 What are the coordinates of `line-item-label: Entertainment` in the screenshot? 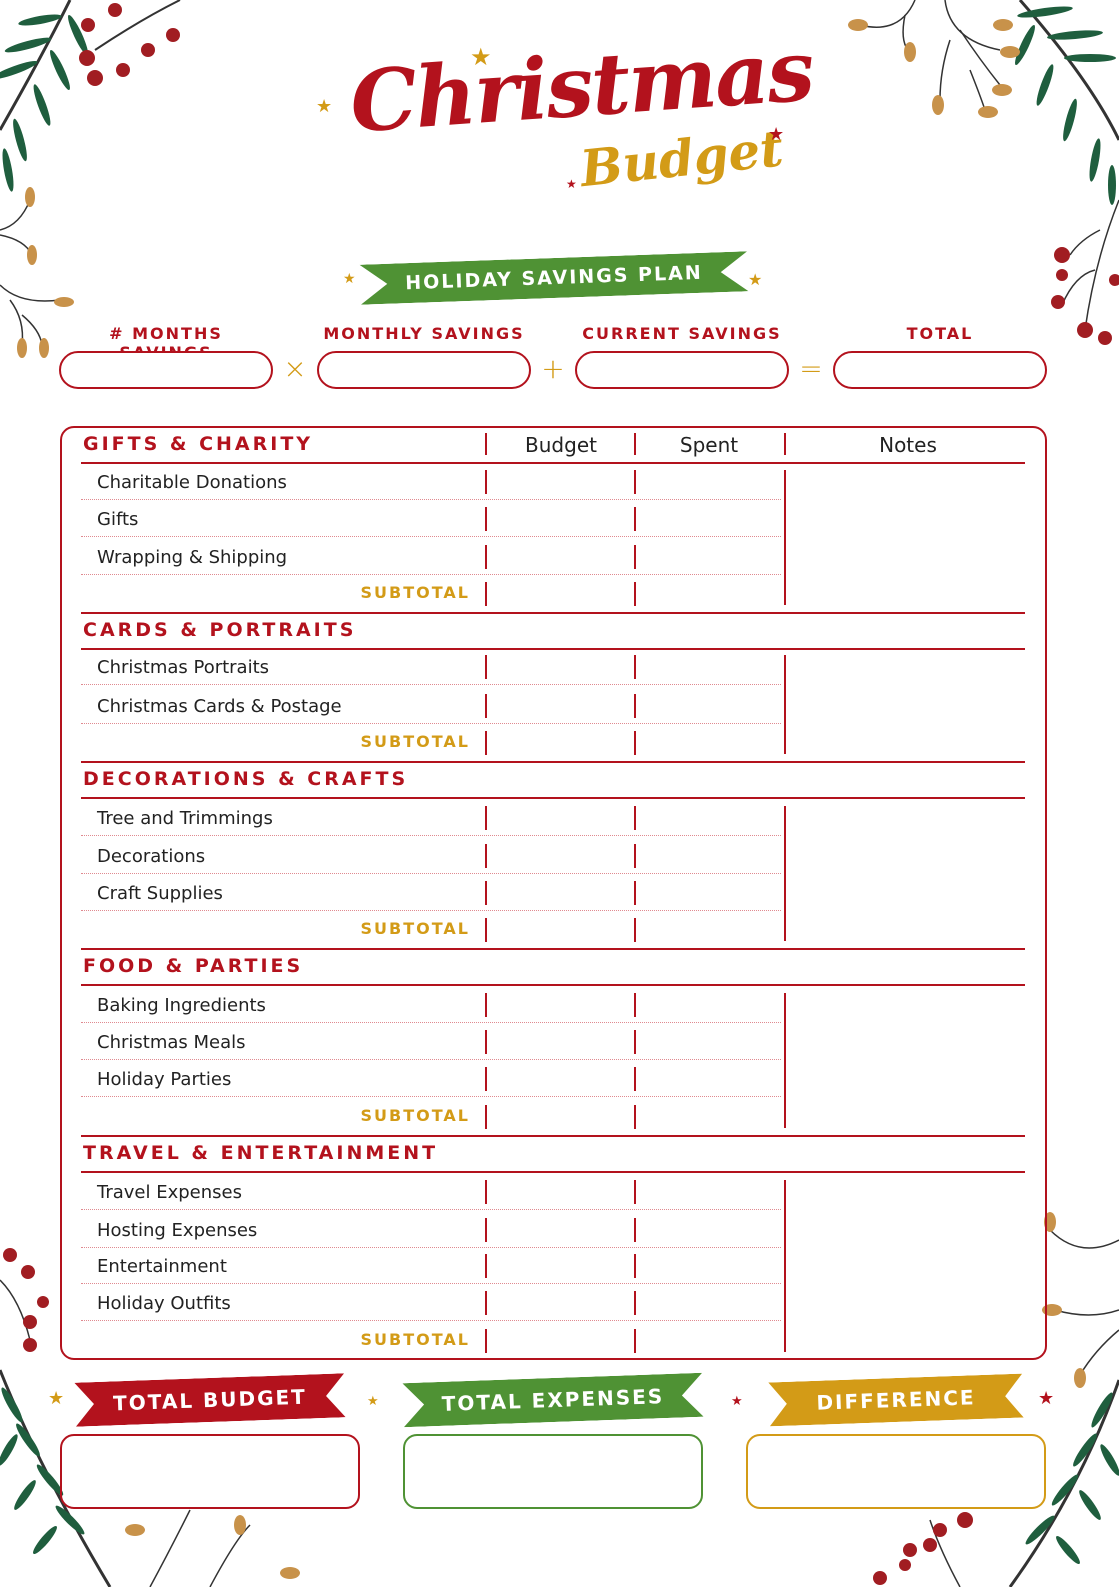 It's located at (162, 1266).